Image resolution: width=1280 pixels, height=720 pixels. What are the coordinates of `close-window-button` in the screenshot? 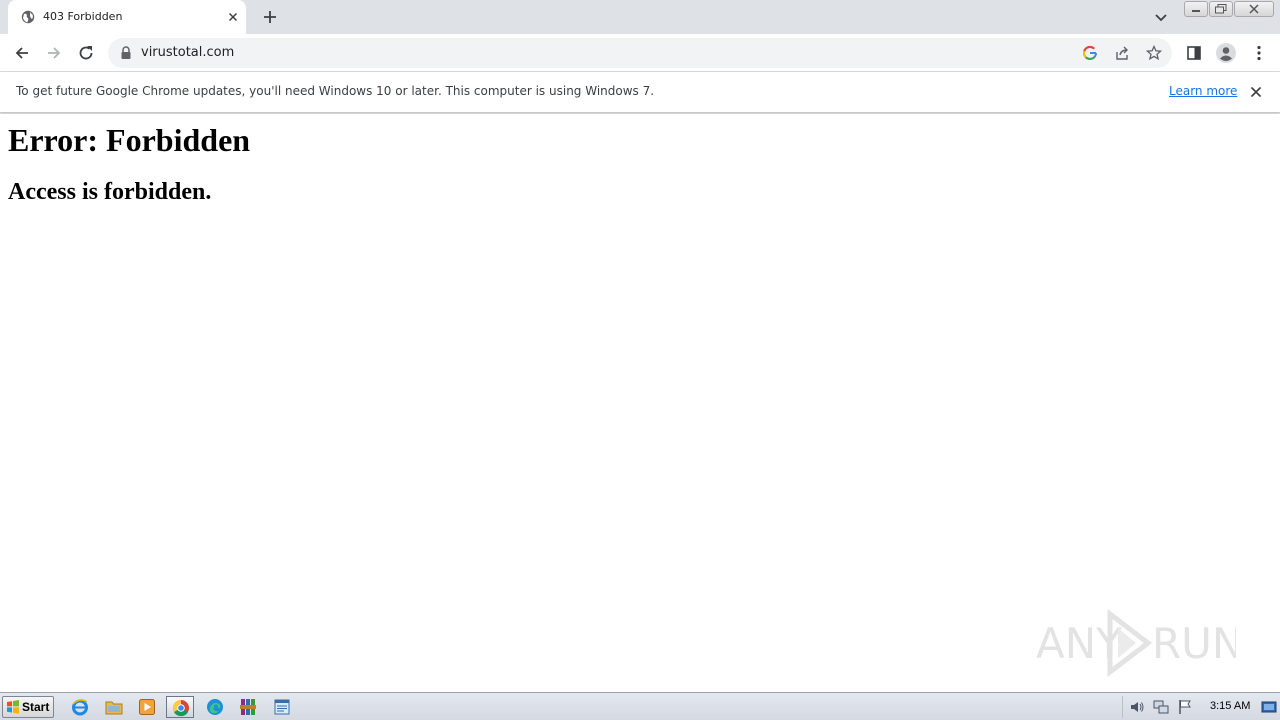 It's located at (1254, 9).